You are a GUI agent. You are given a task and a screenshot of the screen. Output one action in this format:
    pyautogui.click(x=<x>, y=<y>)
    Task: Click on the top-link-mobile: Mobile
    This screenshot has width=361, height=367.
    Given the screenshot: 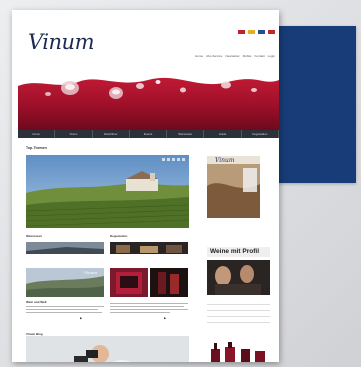 What is the action you would take?
    pyautogui.click(x=247, y=56)
    